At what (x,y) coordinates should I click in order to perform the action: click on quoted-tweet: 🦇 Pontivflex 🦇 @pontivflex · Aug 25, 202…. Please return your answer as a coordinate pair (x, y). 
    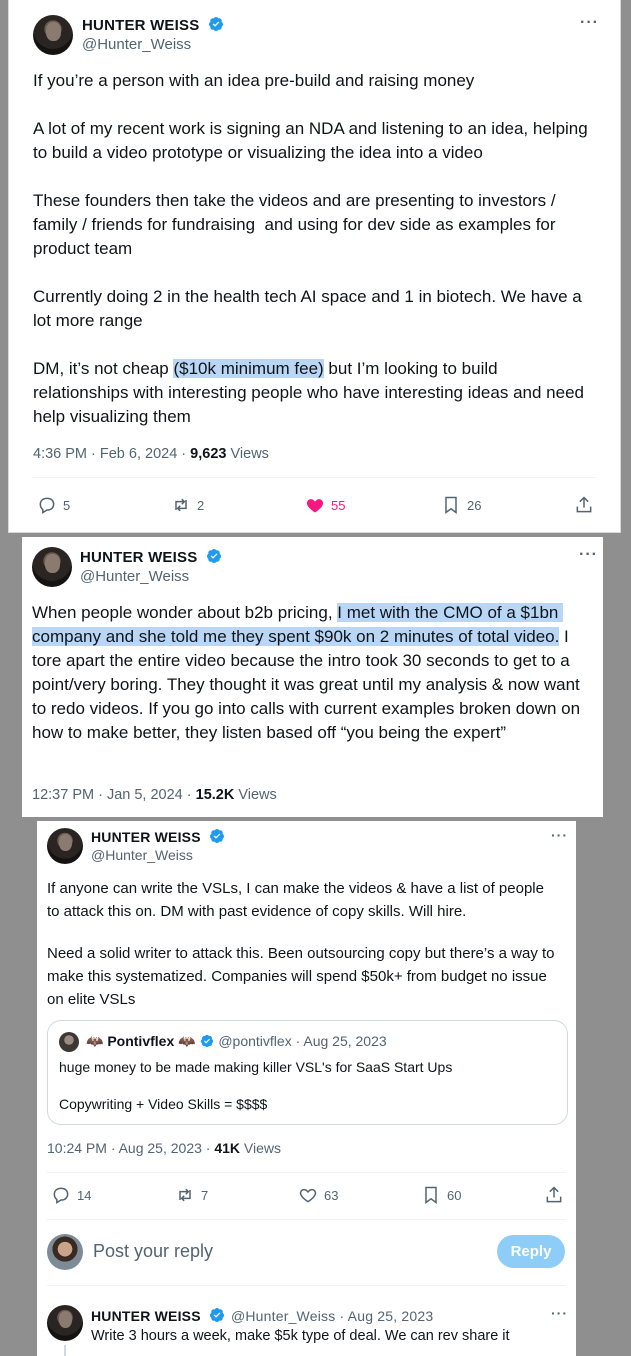
    Looking at the image, I should click on (307, 1072).